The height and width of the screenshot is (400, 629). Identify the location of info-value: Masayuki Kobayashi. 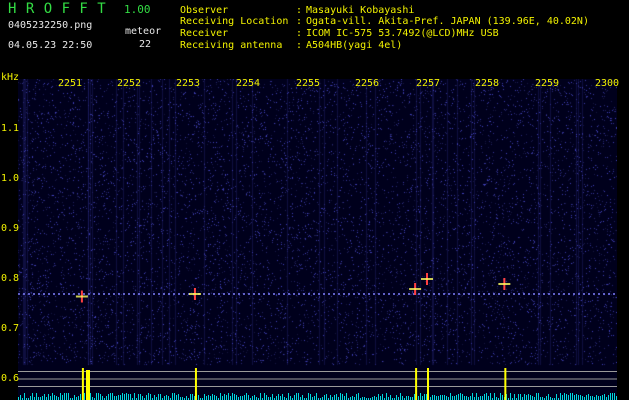
(360, 10).